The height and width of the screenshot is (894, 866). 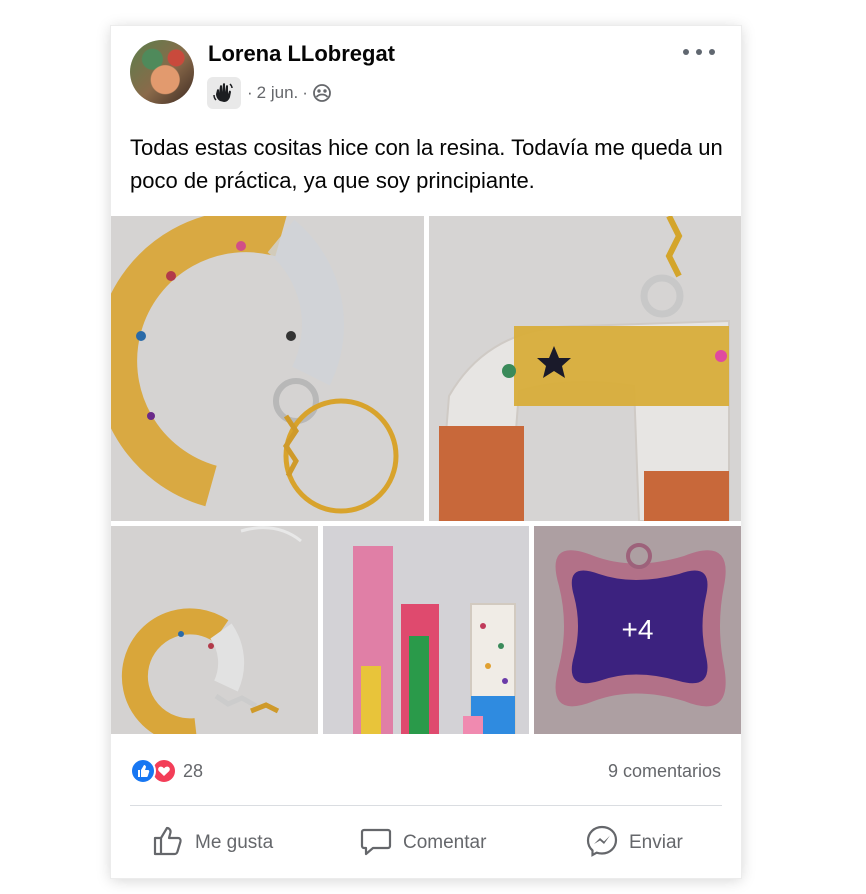 What do you see at coordinates (278, 93) in the screenshot?
I see `post-date: 2 jun.` at bounding box center [278, 93].